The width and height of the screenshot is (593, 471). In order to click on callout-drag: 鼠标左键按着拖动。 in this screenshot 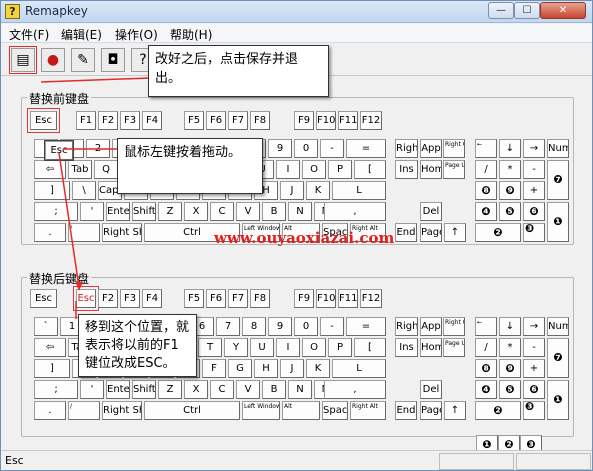, I will do `click(190, 166)`.